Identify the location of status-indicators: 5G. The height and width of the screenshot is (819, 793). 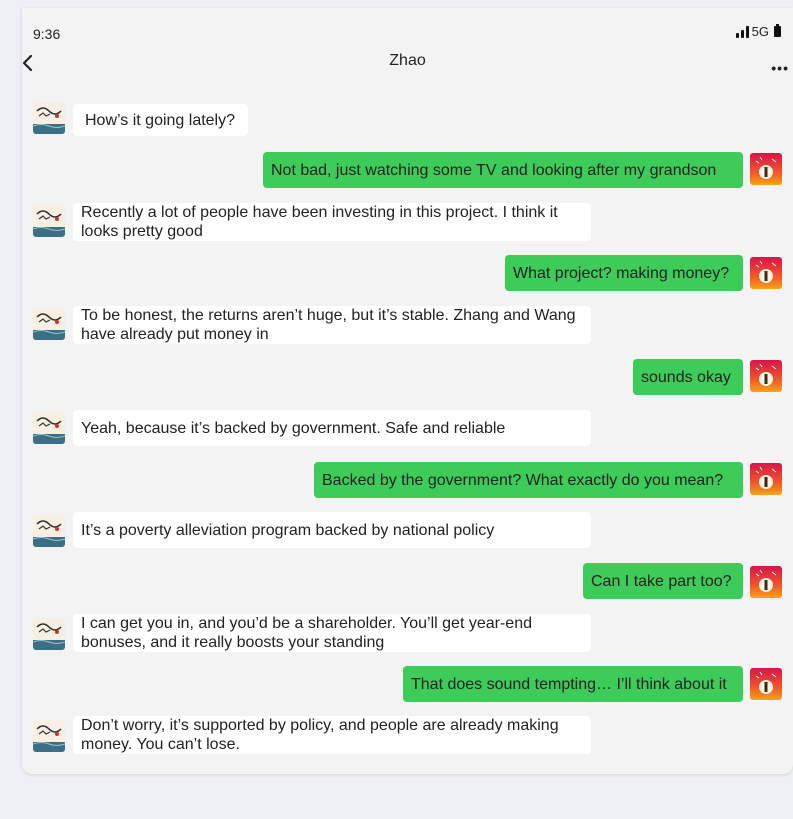
(758, 31).